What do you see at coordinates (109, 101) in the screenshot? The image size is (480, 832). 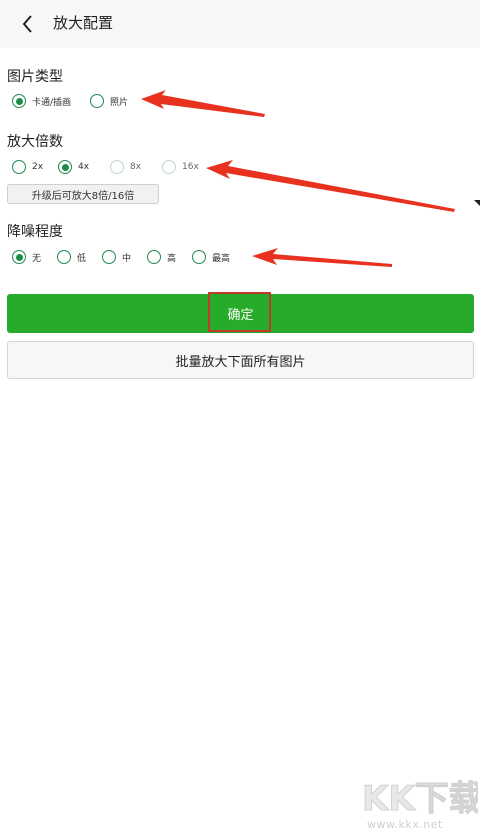 I see `radio-photo: 照片` at bounding box center [109, 101].